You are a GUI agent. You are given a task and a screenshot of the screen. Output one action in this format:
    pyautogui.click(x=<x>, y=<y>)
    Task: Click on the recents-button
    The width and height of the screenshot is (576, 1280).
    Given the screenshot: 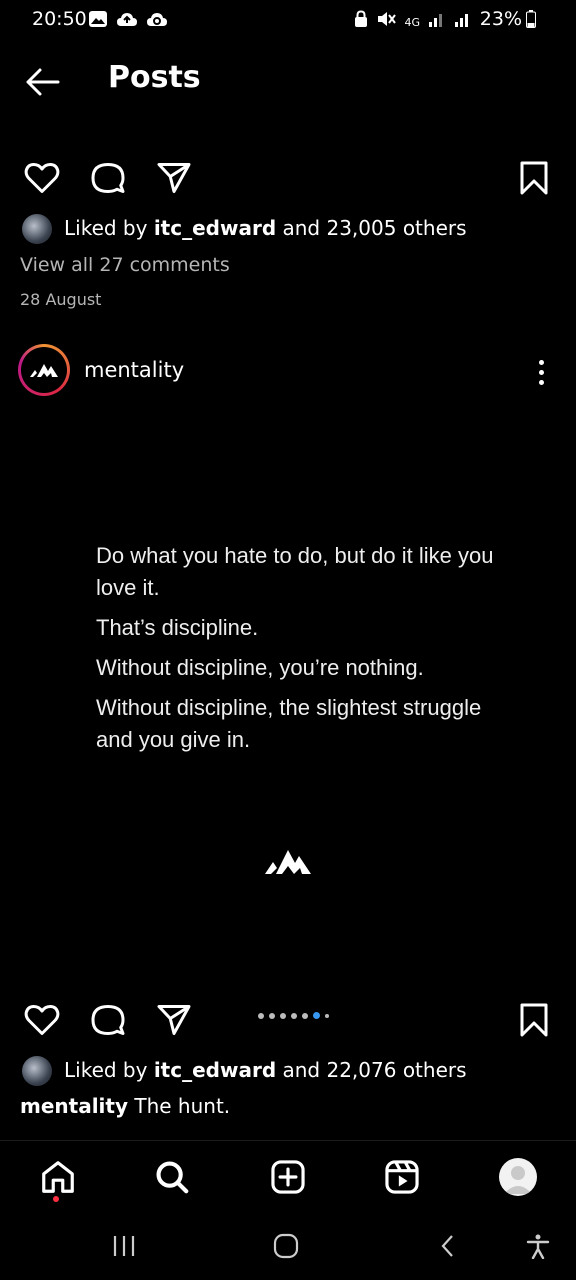 What is the action you would take?
    pyautogui.click(x=124, y=1246)
    